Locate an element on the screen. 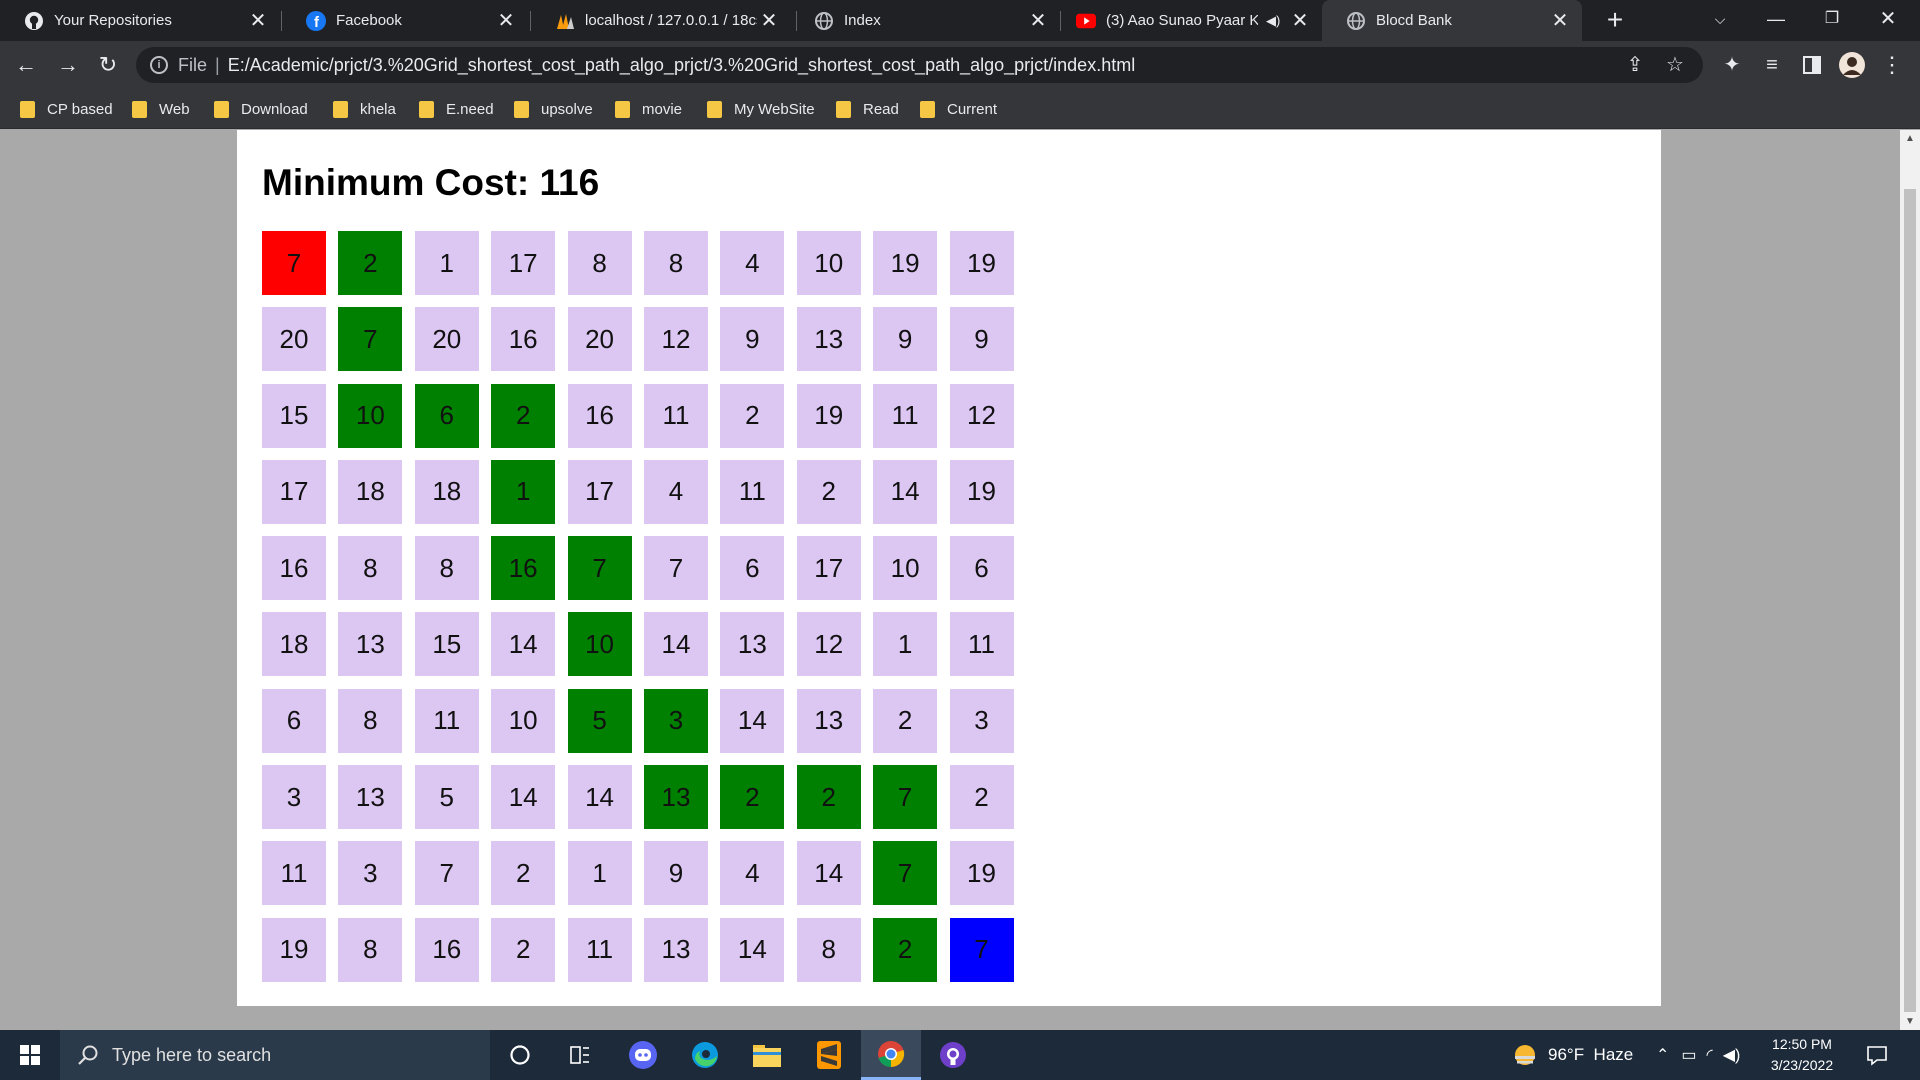  chevron-up-icon: ⌃ is located at coordinates (1662, 1055).